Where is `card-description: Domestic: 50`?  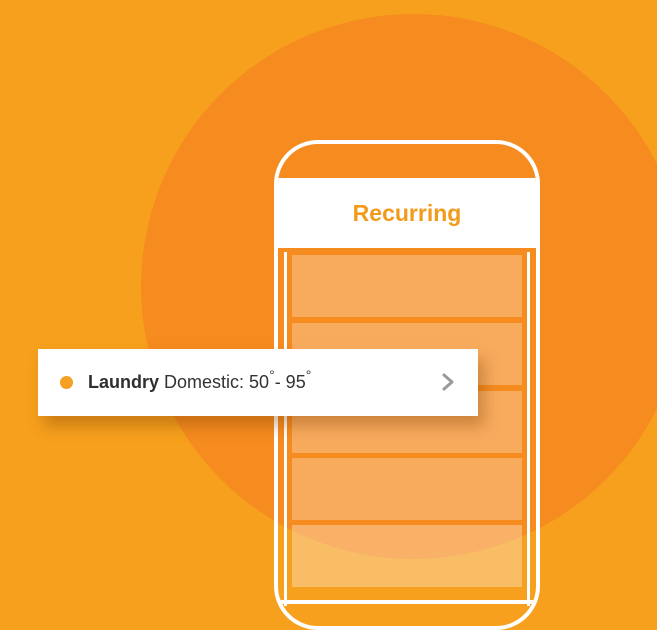 card-description: Domestic: 50 is located at coordinates (217, 382).